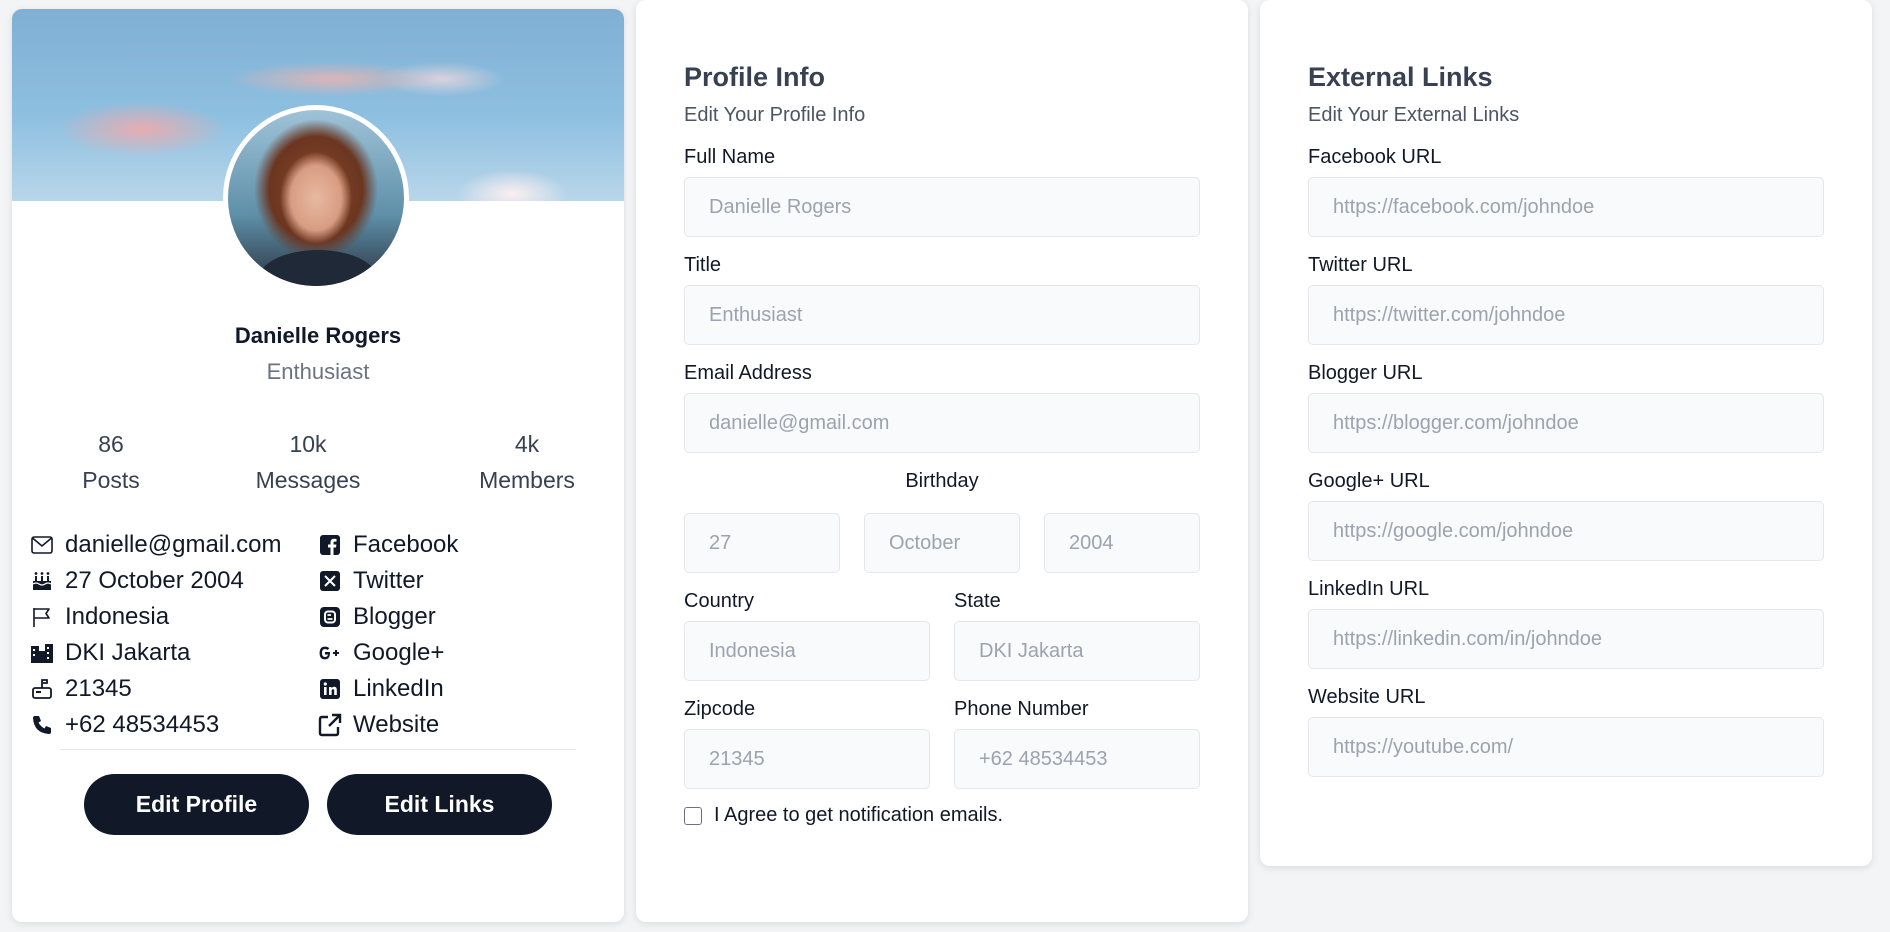 This screenshot has width=1890, height=932. Describe the element at coordinates (1566, 315) in the screenshot. I see `twitter-url-input` at that location.